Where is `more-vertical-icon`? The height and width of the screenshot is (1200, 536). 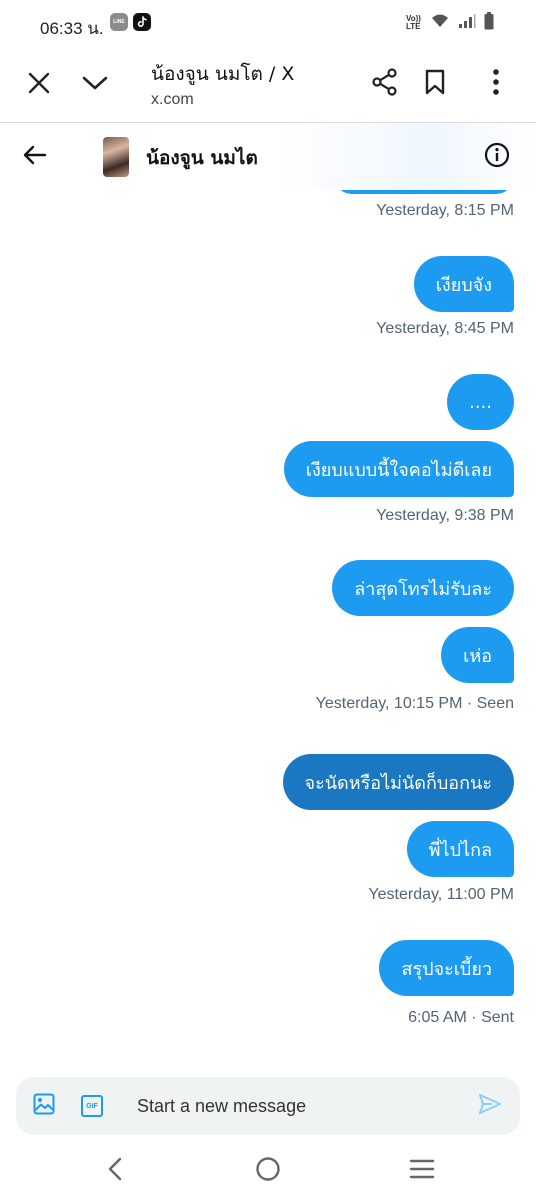 more-vertical-icon is located at coordinates (496, 84).